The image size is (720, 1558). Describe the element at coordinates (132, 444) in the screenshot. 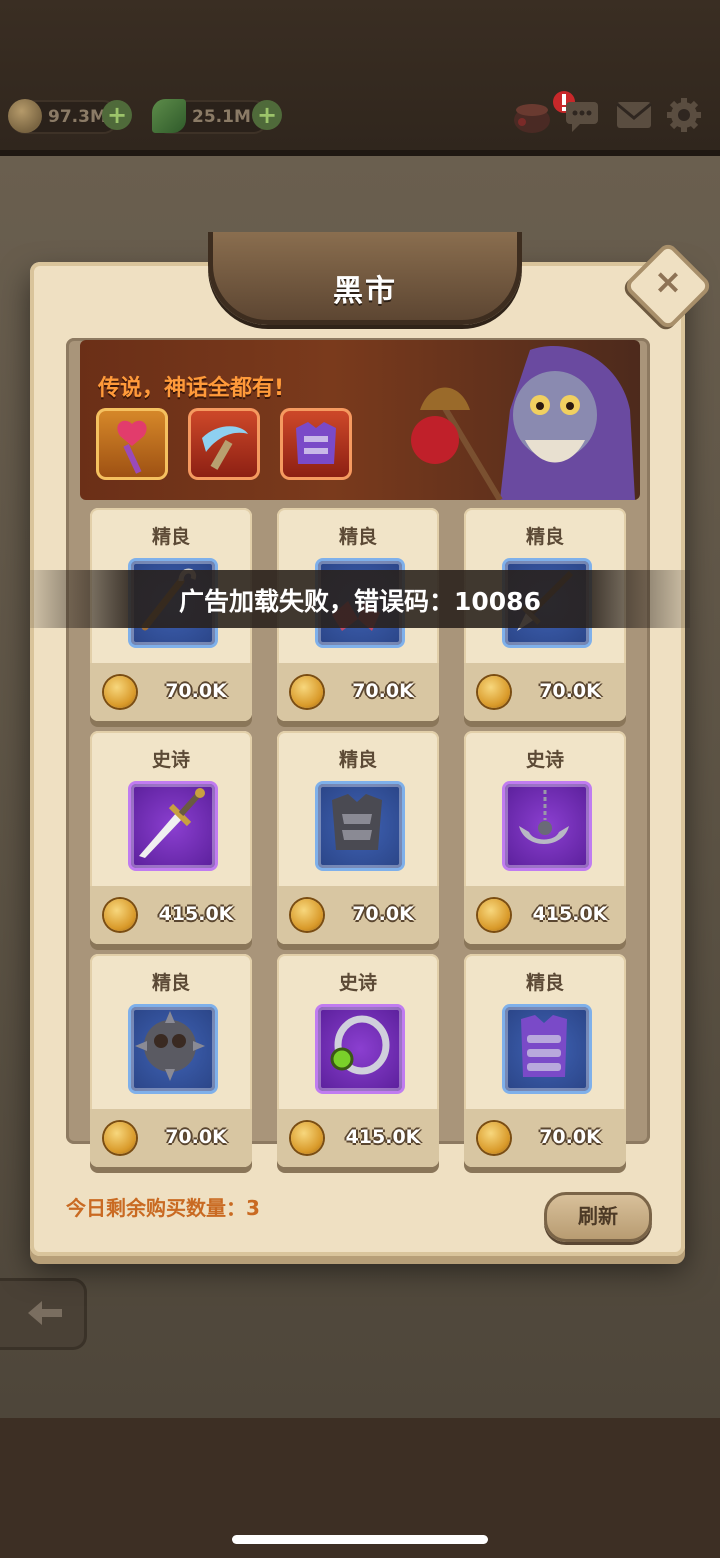

I see `legendary-scepter-icon` at that location.